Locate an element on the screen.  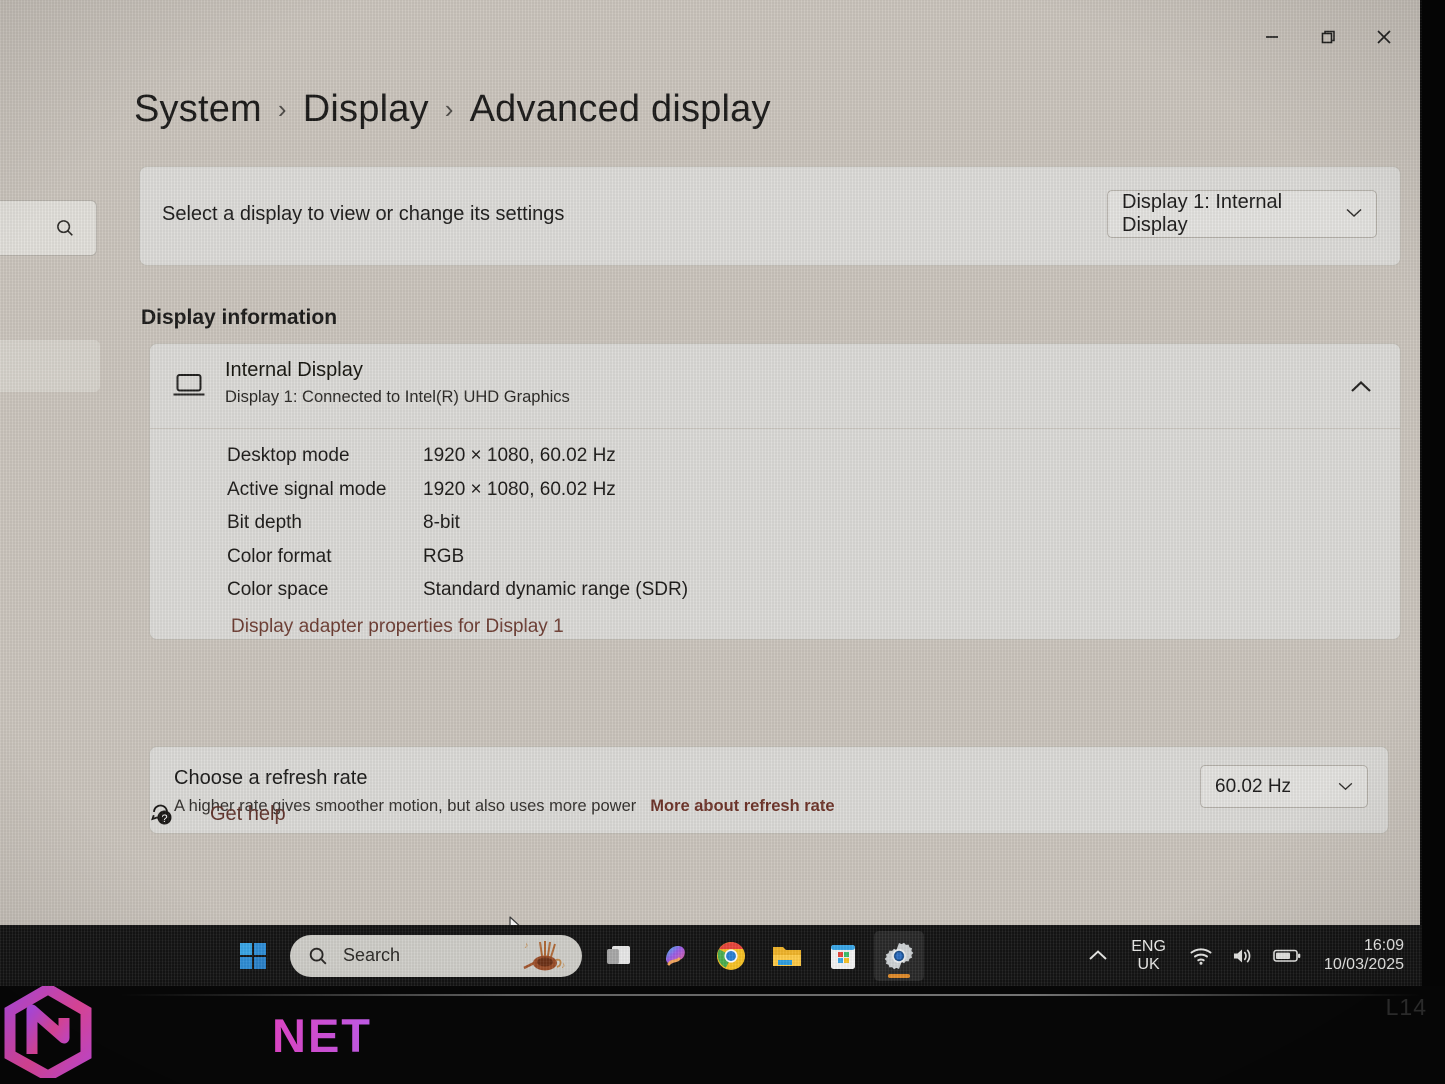
task-view-icon is located at coordinates (618, 954).